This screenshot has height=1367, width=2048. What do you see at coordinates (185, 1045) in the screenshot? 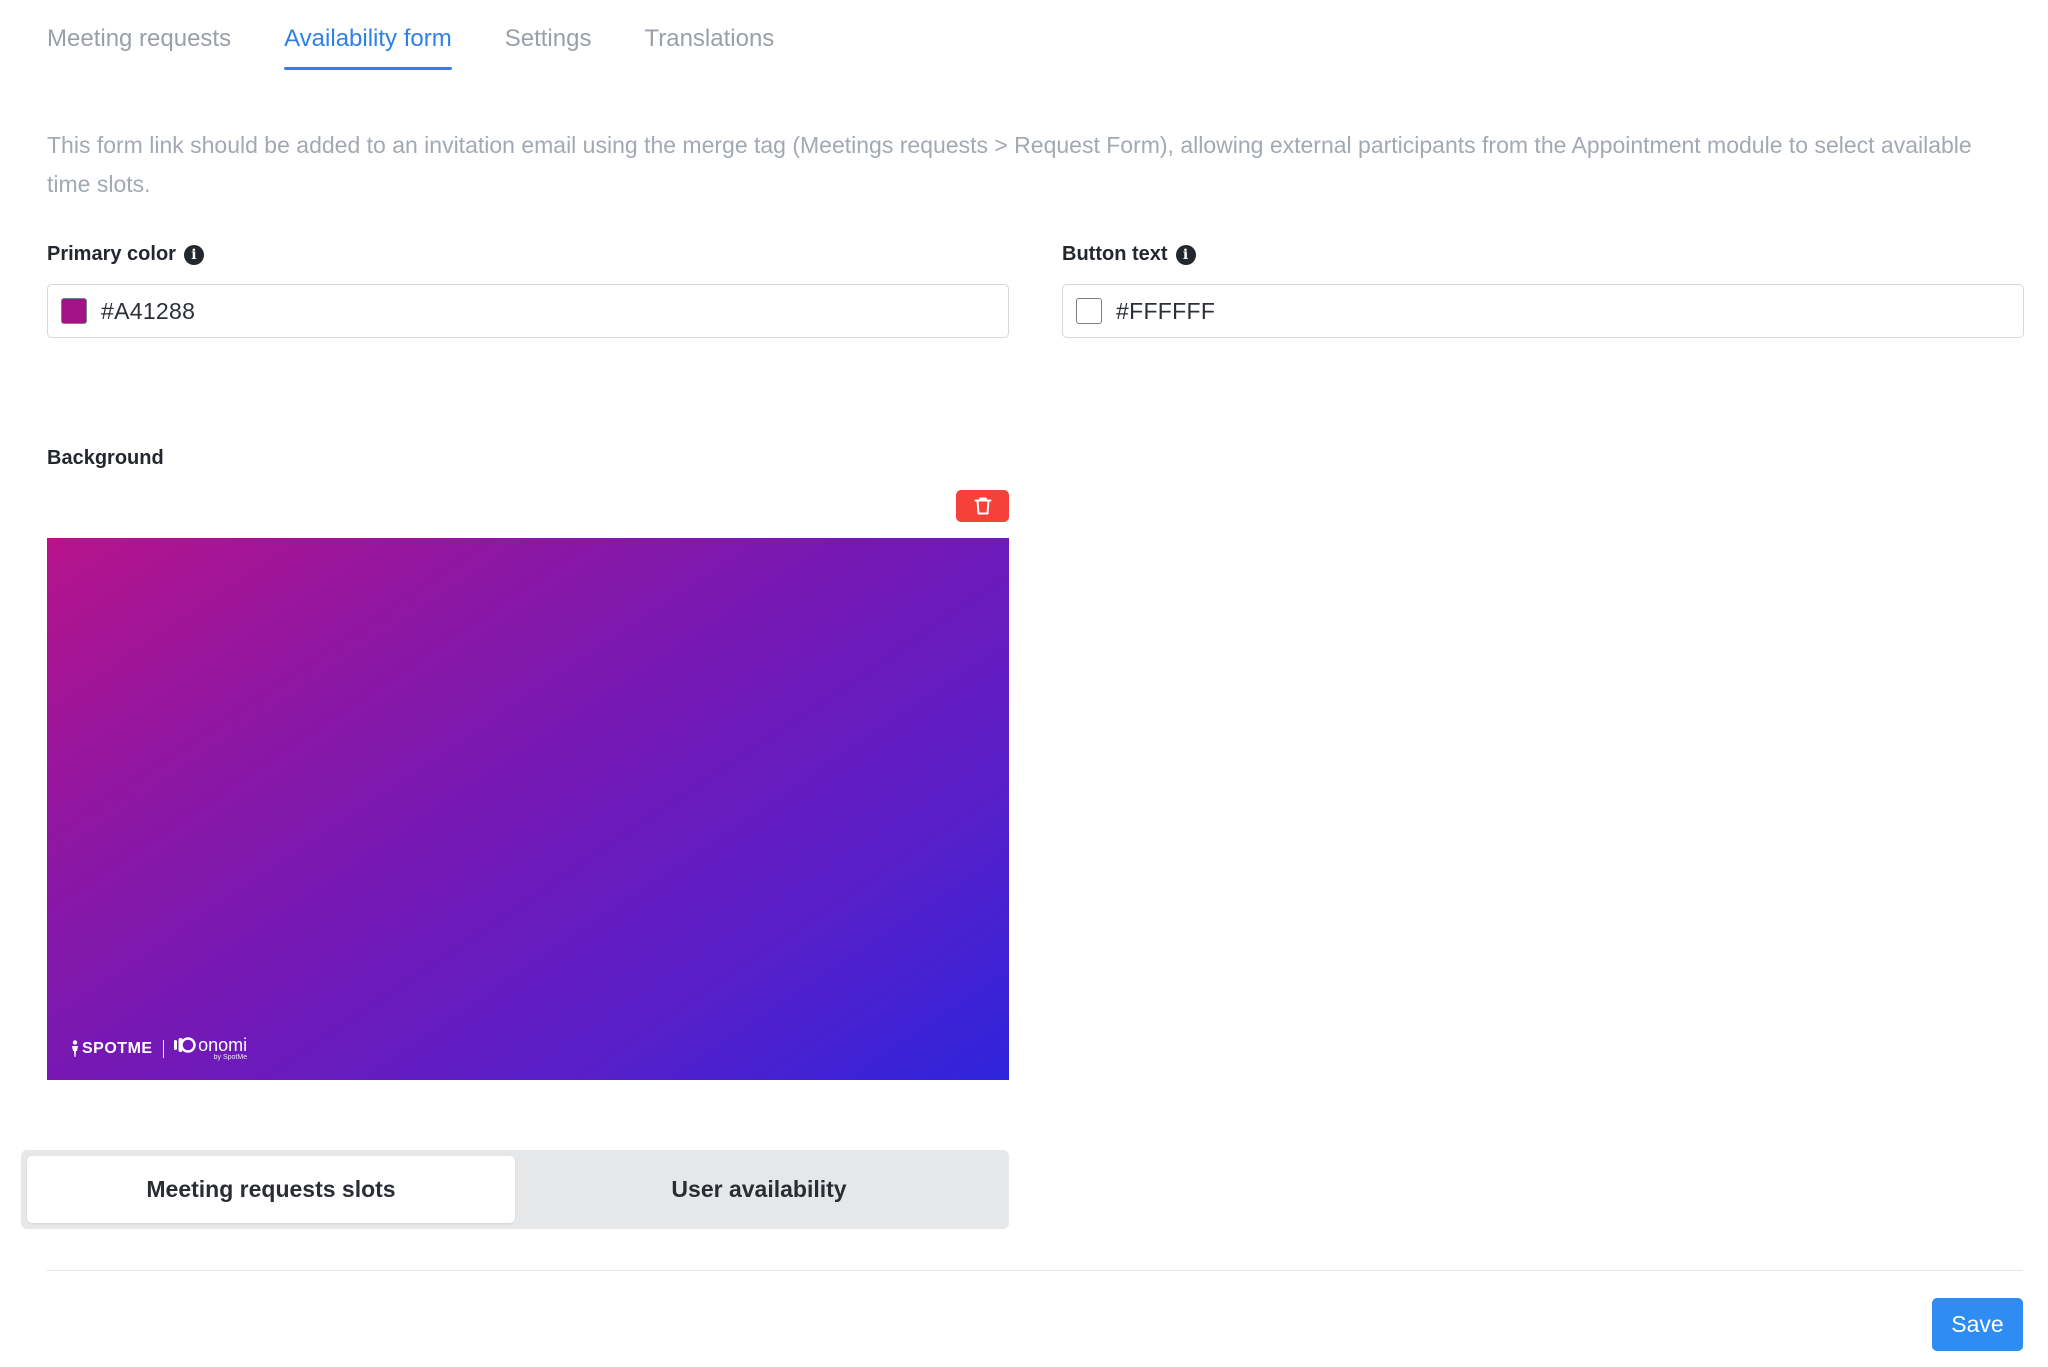
I see `onomi-mark-icon` at bounding box center [185, 1045].